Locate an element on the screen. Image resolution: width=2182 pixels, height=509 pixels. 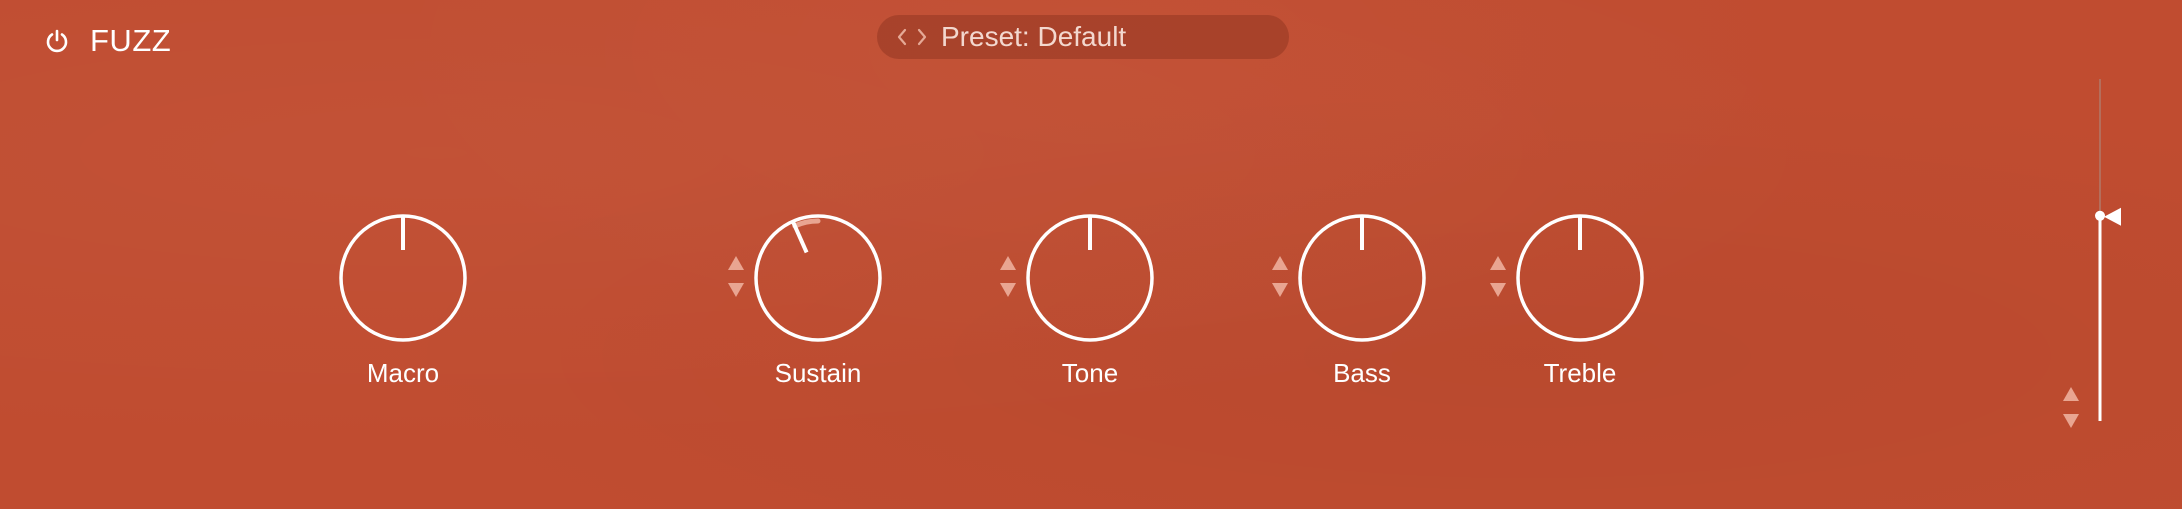
output-level-fader is located at coordinates (2115, 250).